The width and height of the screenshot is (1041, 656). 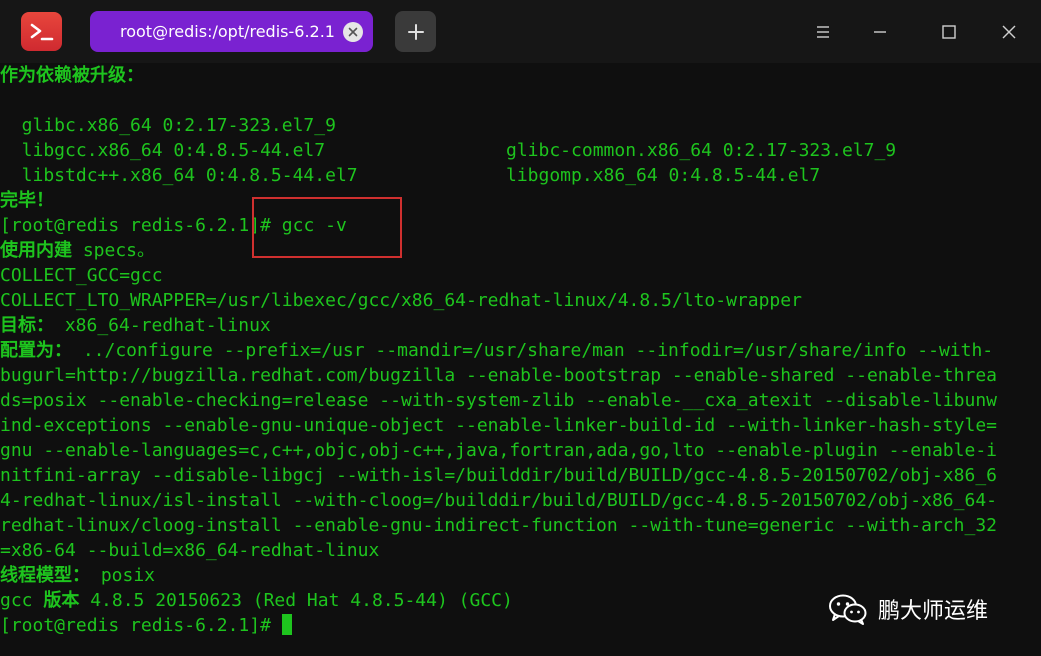 I want to click on tab-redis-session: root@redis:/opt/redis-6.2.1, so click(x=231, y=31).